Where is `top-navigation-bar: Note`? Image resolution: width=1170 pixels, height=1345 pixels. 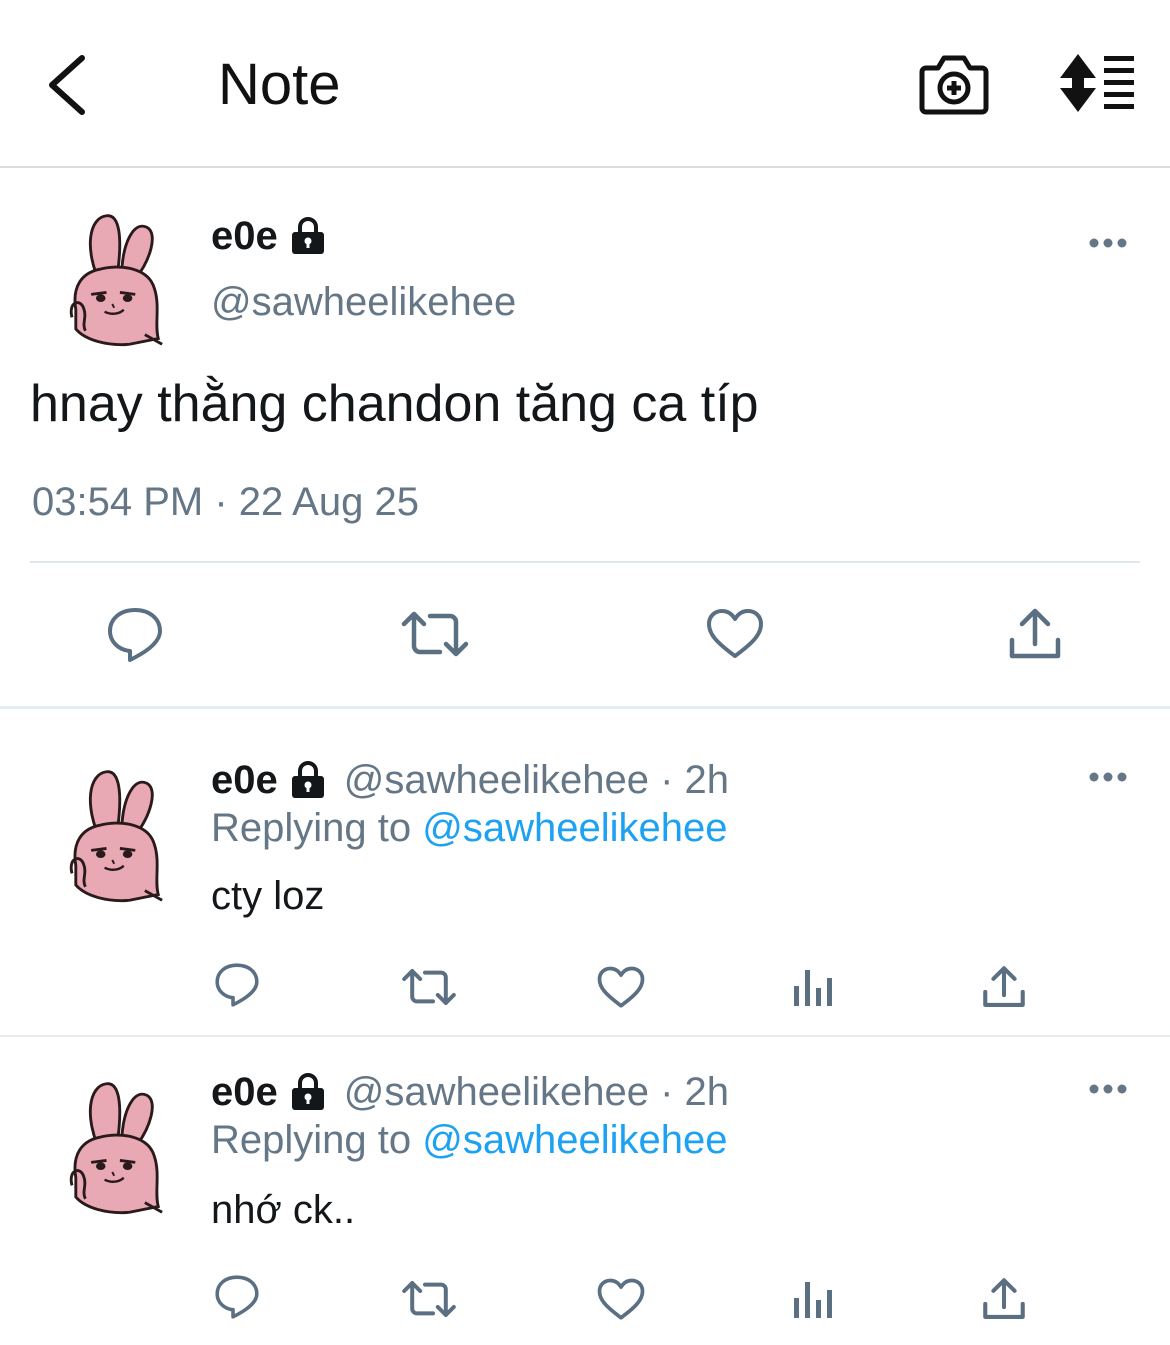
top-navigation-bar: Note is located at coordinates (585, 84).